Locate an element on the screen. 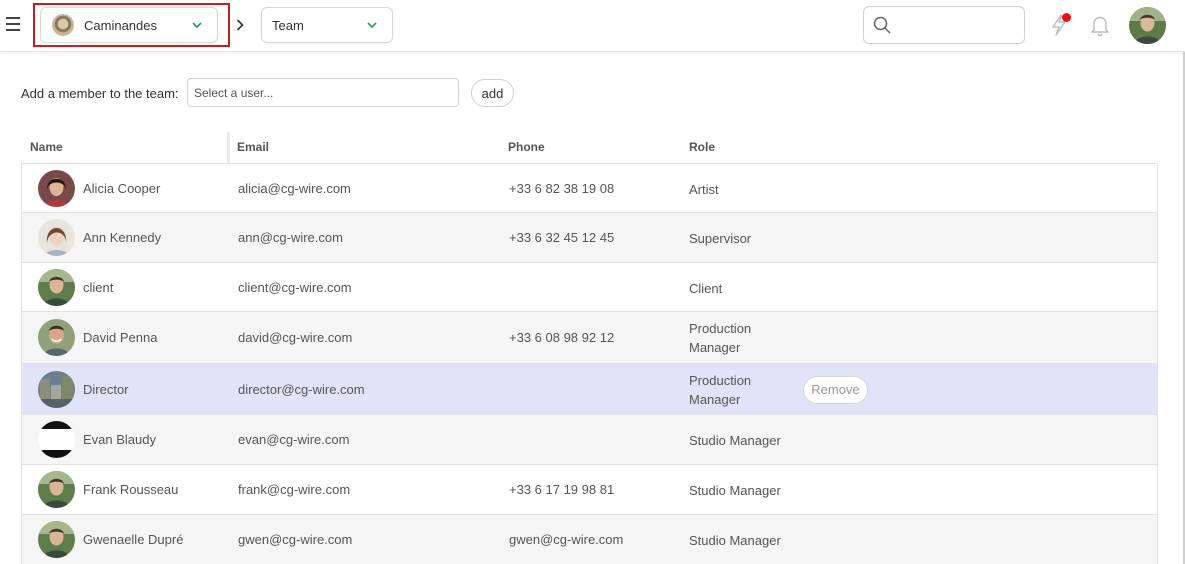 The height and width of the screenshot is (564, 1185). member-phone: +33 6 17 19 98 81 is located at coordinates (562, 489).